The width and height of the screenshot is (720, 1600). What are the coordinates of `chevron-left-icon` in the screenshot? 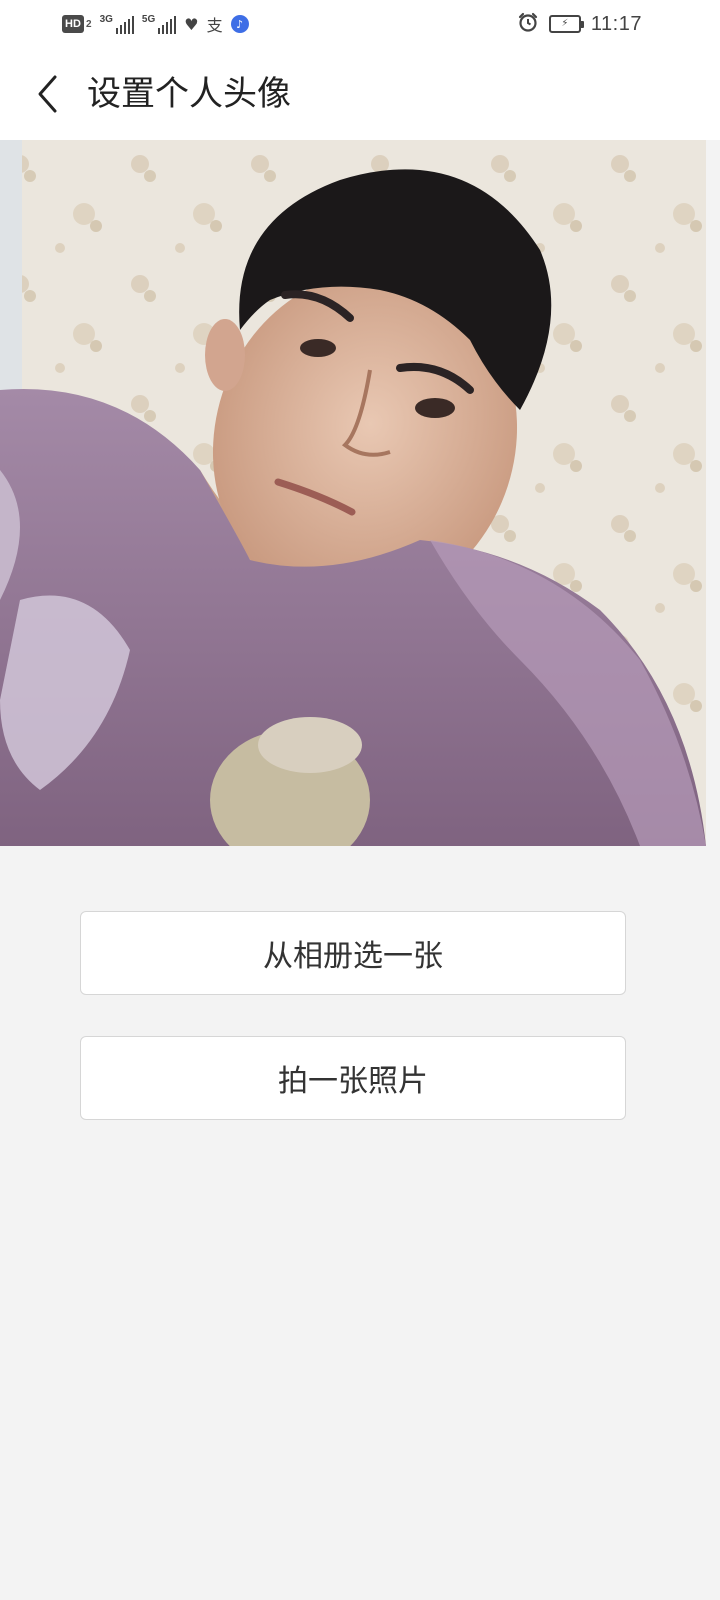 It's located at (47, 94).